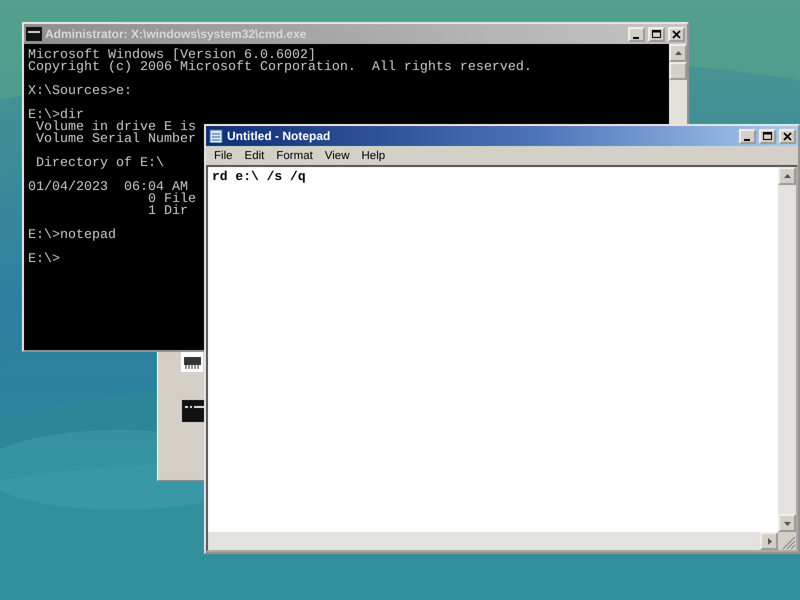 The width and height of the screenshot is (800, 600). What do you see at coordinates (787, 541) in the screenshot?
I see `resize-grip-icon` at bounding box center [787, 541].